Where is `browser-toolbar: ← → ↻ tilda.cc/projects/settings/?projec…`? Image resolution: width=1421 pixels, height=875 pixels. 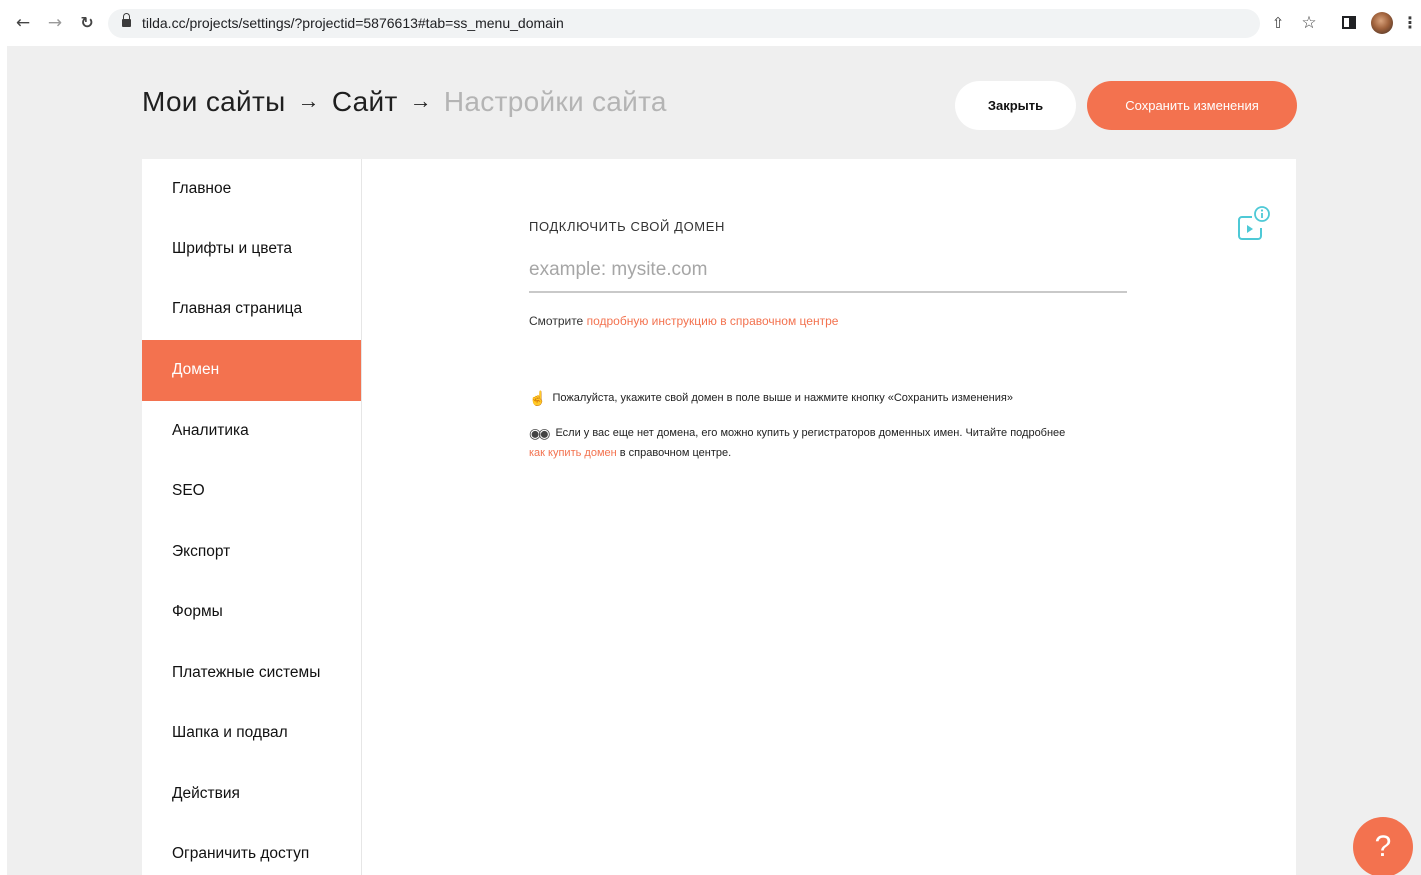 browser-toolbar: ← → ↻ tilda.cc/projects/settings/?projec… is located at coordinates (710, 23).